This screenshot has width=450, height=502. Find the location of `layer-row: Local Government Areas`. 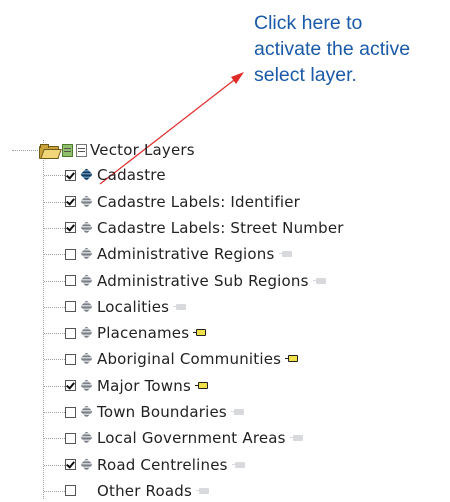

layer-row: Local Government Areas is located at coordinates (184, 438).